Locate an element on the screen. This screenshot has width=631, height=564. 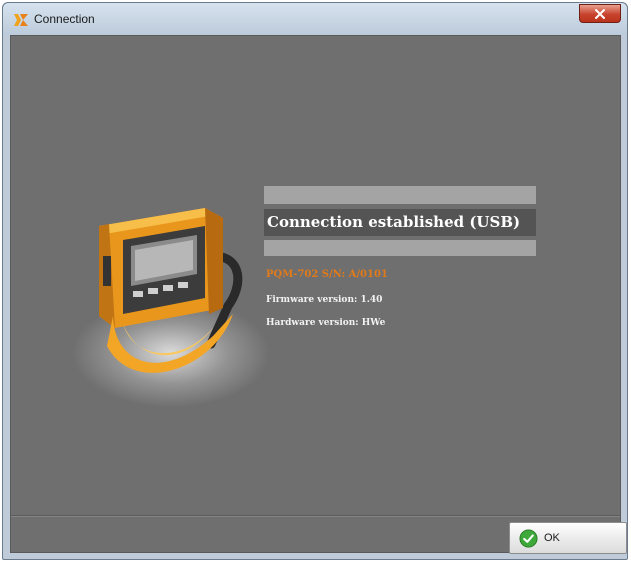
firmware-version: Firmware version: 1.40 is located at coordinates (324, 300).